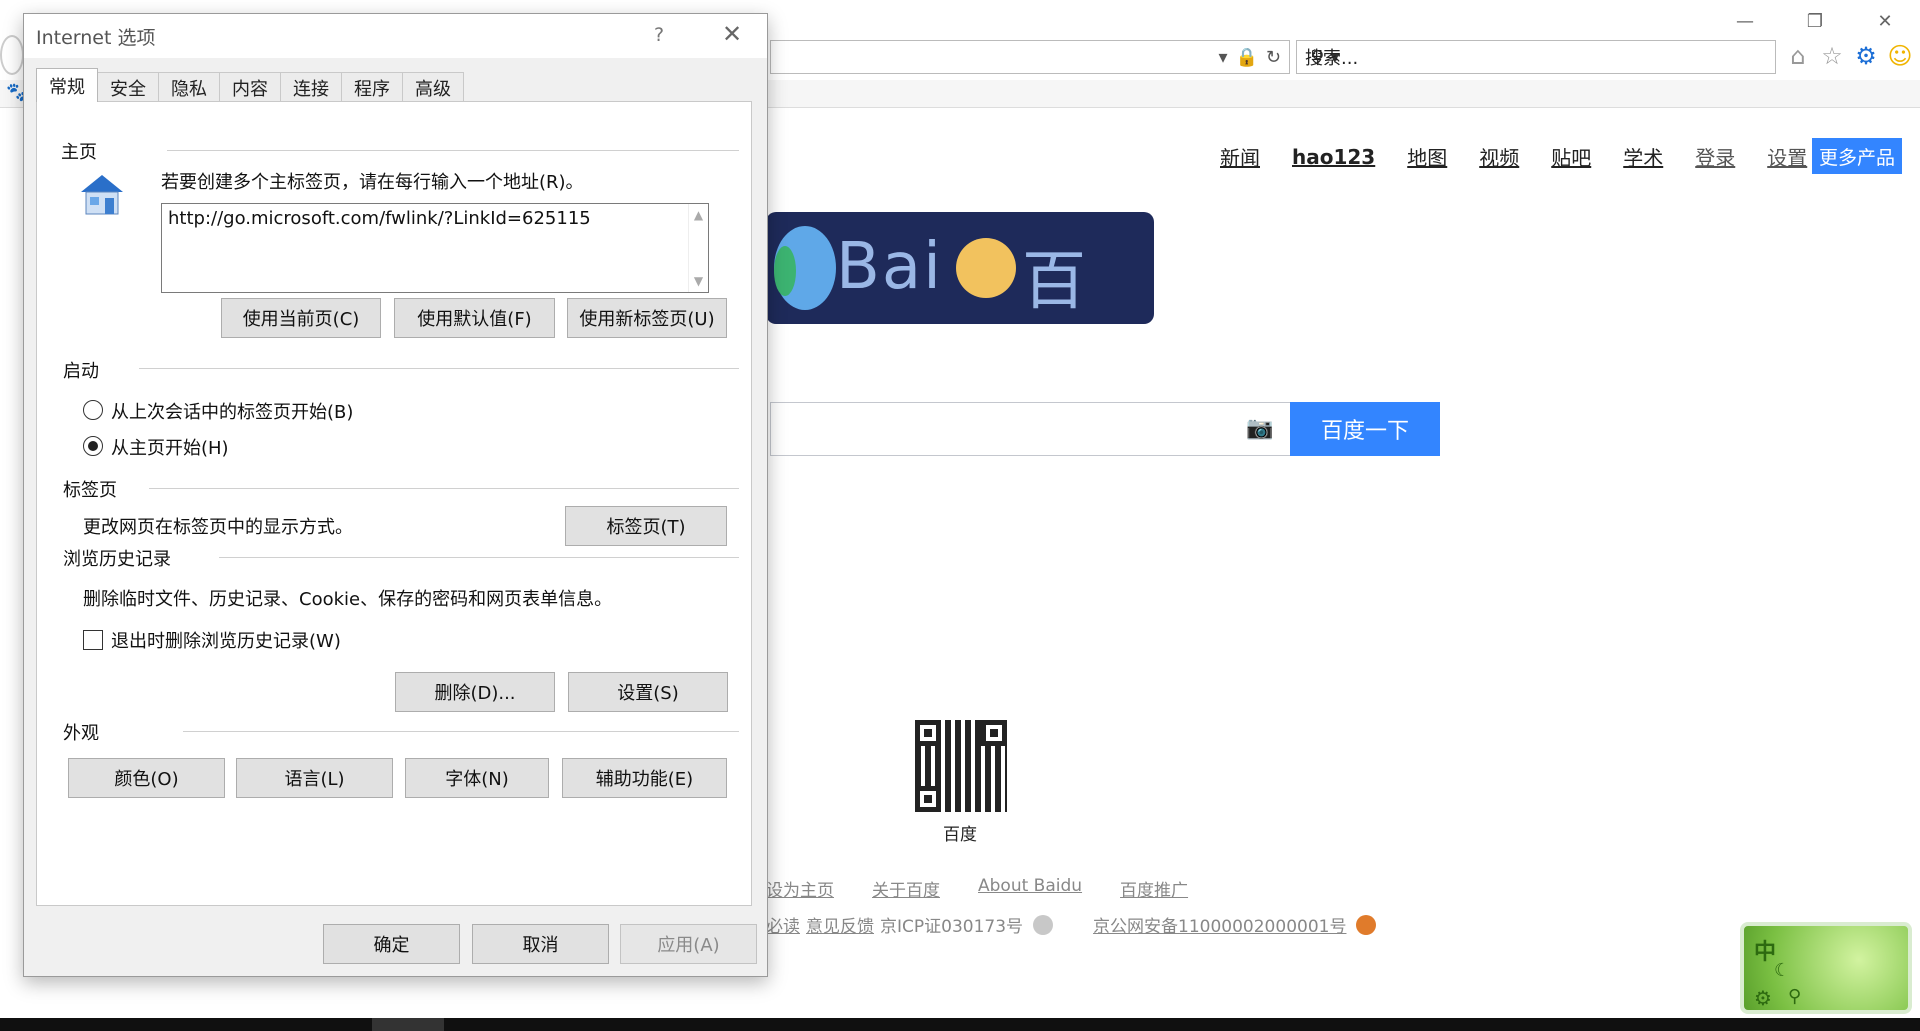  Describe the element at coordinates (1259, 428) in the screenshot. I see `camera-icon: 📷` at that location.